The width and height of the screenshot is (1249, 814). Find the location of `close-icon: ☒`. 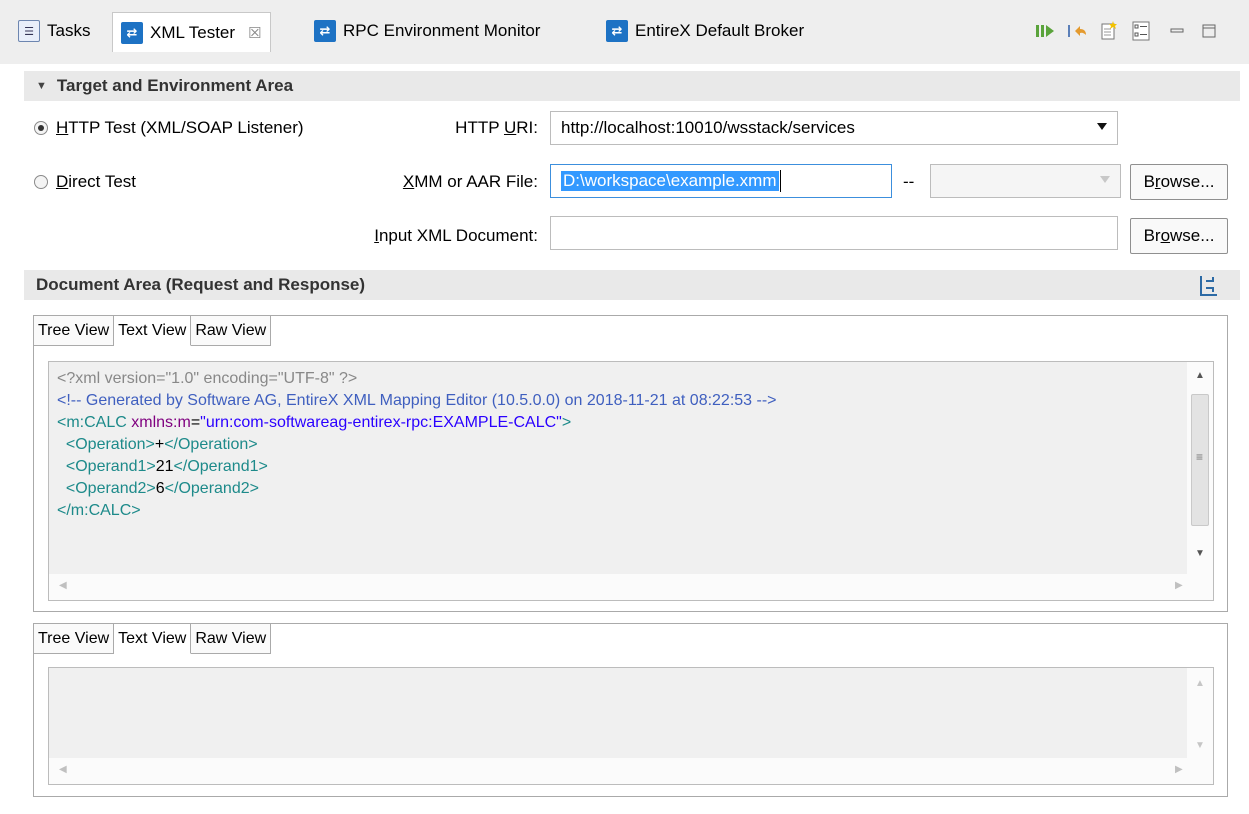

close-icon: ☒ is located at coordinates (254, 33).